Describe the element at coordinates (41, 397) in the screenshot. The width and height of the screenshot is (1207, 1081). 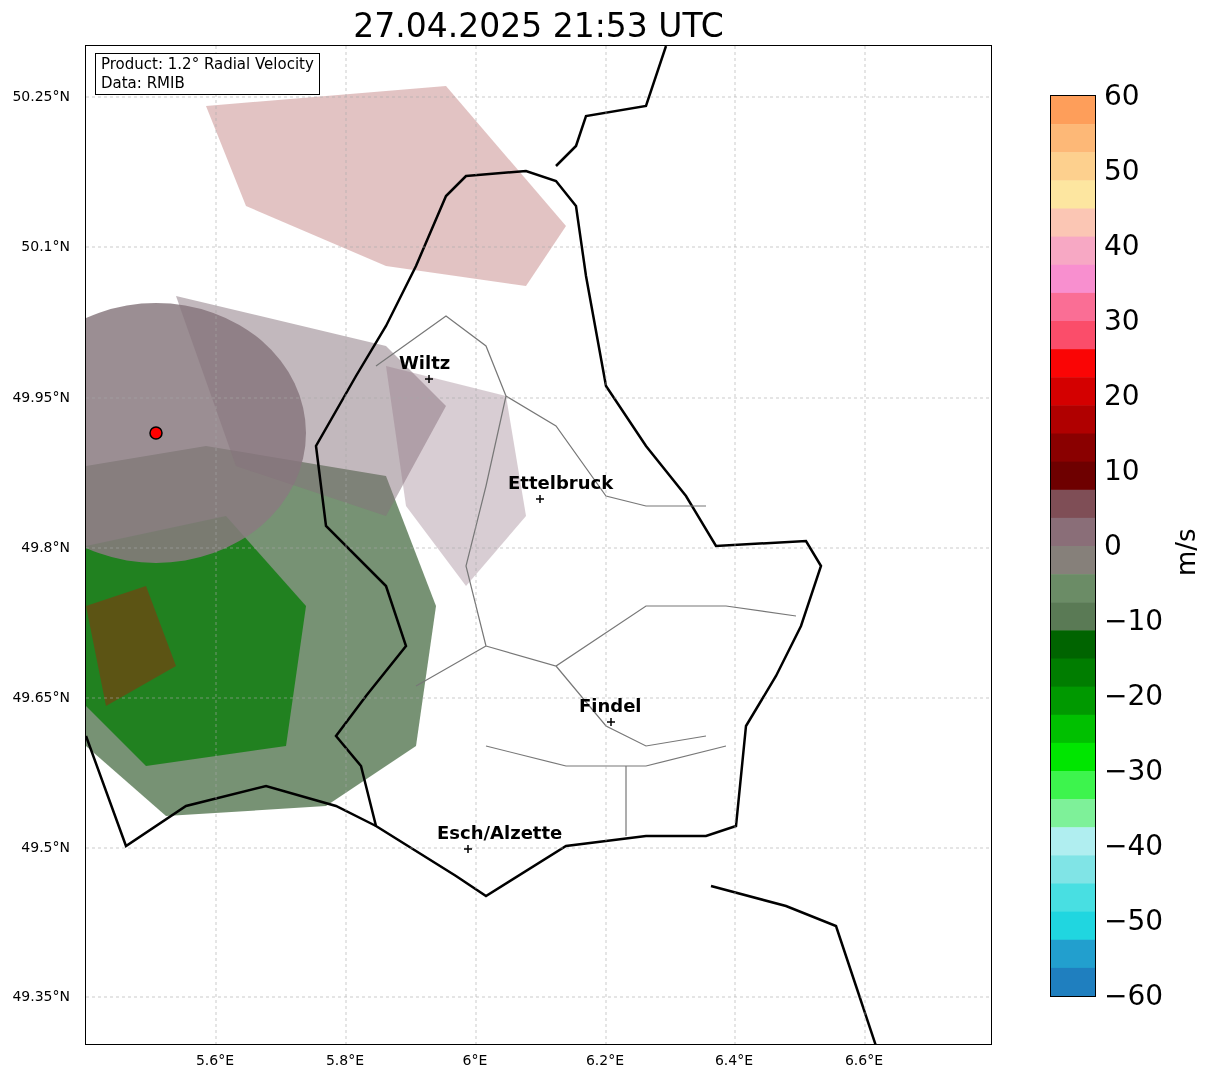
I see `latitude-tick-label: 49.95°N` at that location.